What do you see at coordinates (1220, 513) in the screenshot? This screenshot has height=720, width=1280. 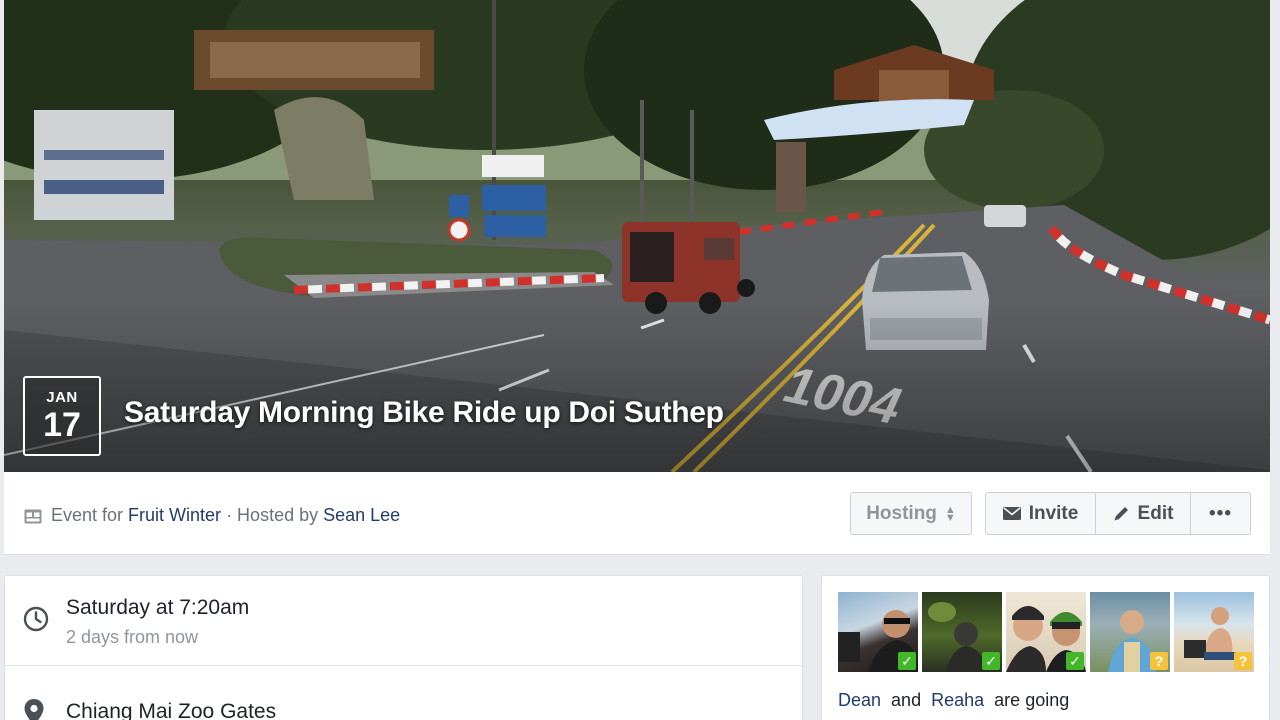 I see `more-options-button: •••` at bounding box center [1220, 513].